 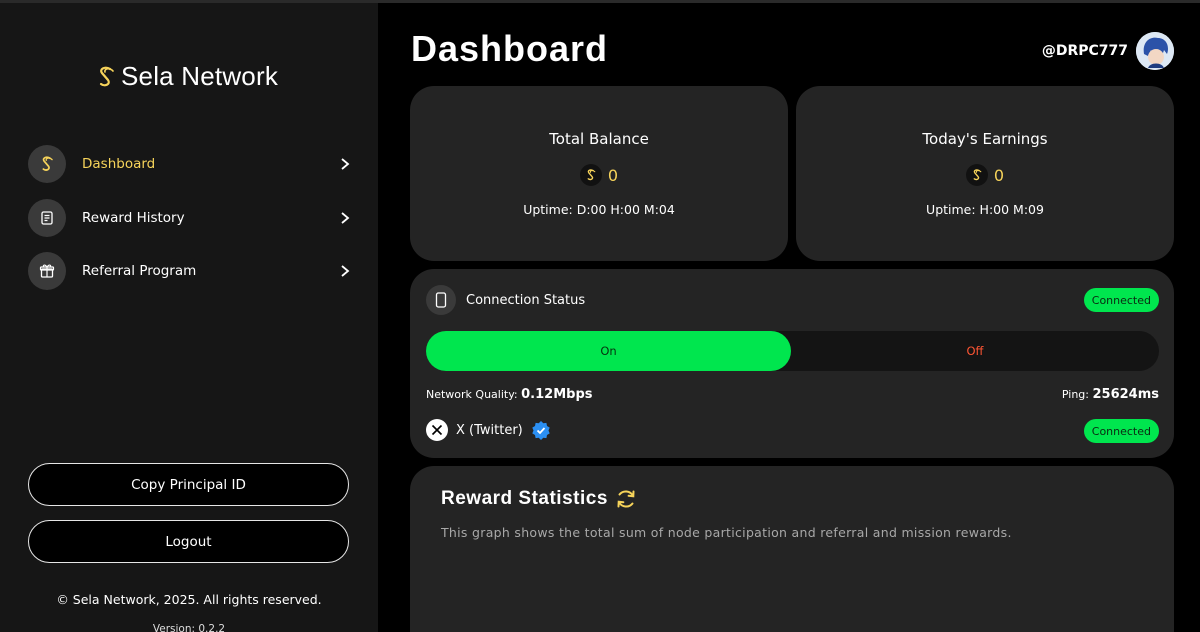 I want to click on total-balance-card: Total Balance 0 Uptime: D:00 H:00 M:04, so click(x=599, y=173).